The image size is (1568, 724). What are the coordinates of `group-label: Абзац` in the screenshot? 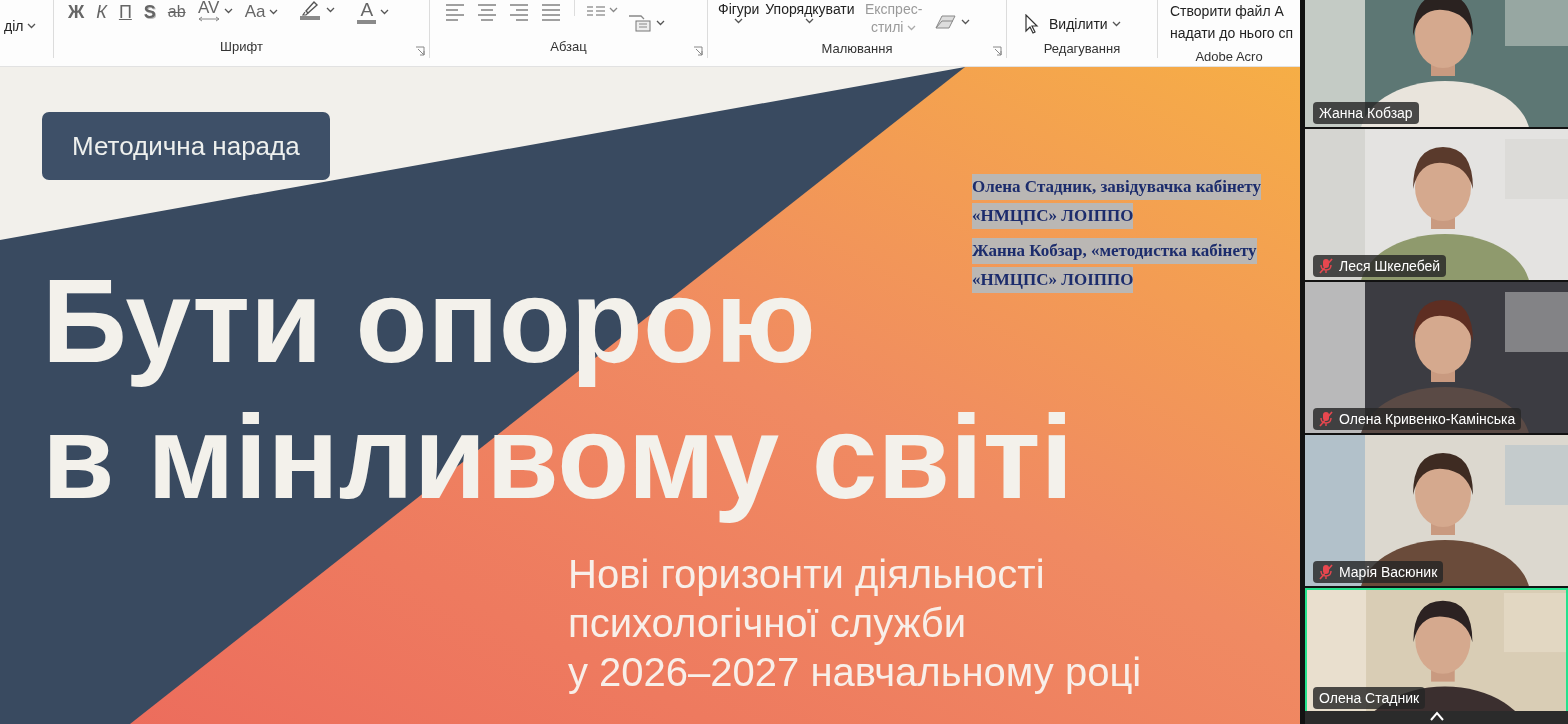 It's located at (568, 46).